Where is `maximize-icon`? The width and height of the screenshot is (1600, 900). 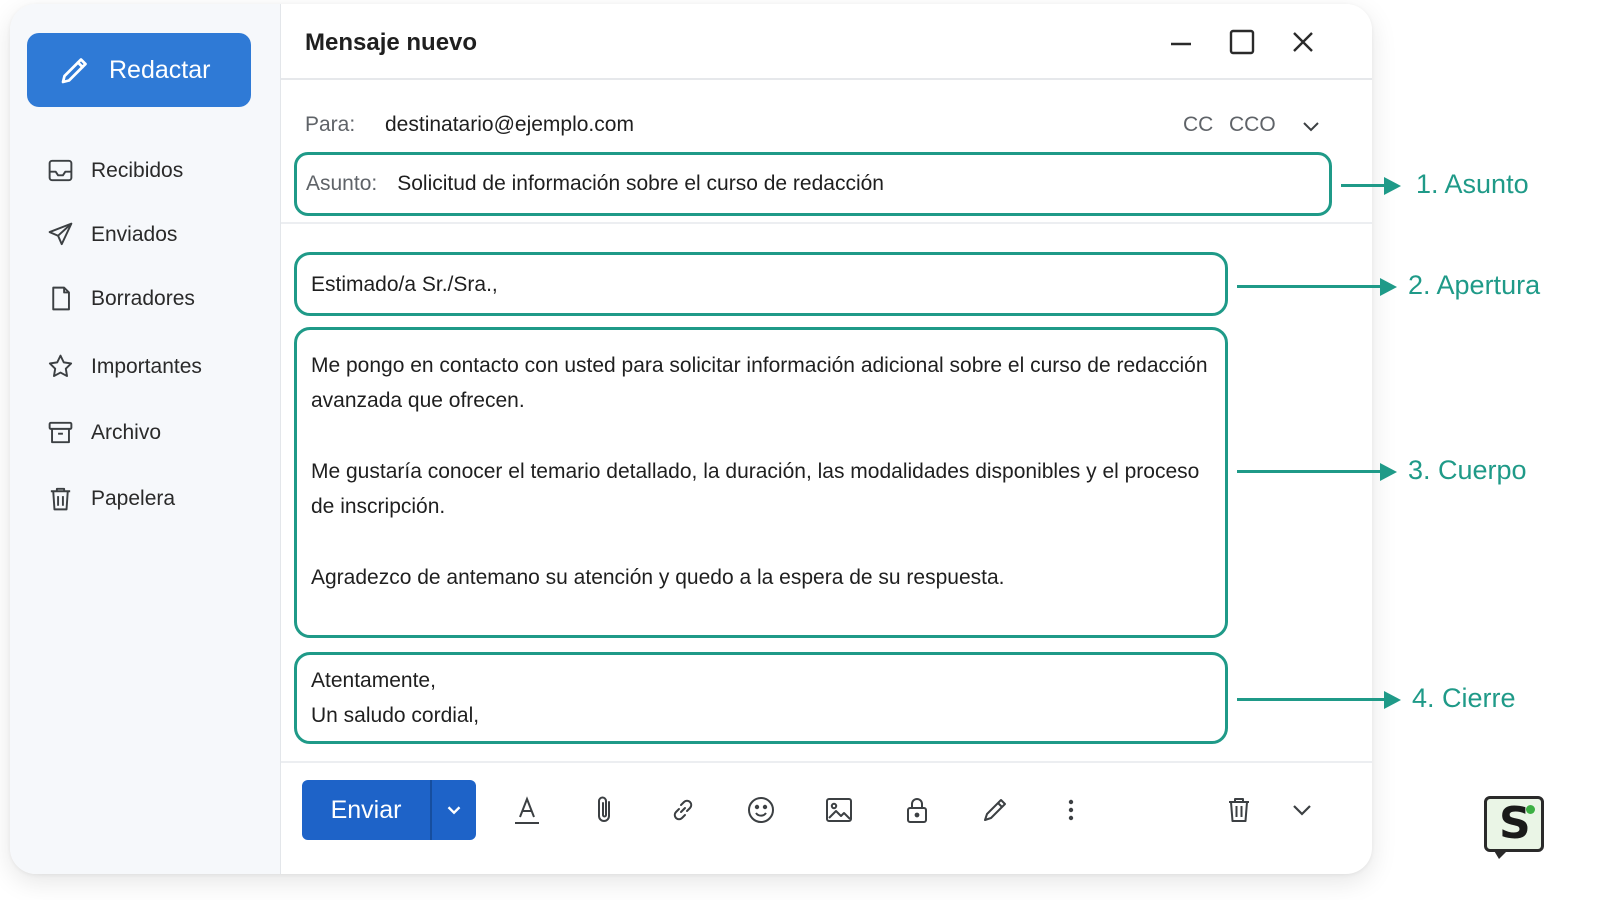 maximize-icon is located at coordinates (1242, 42).